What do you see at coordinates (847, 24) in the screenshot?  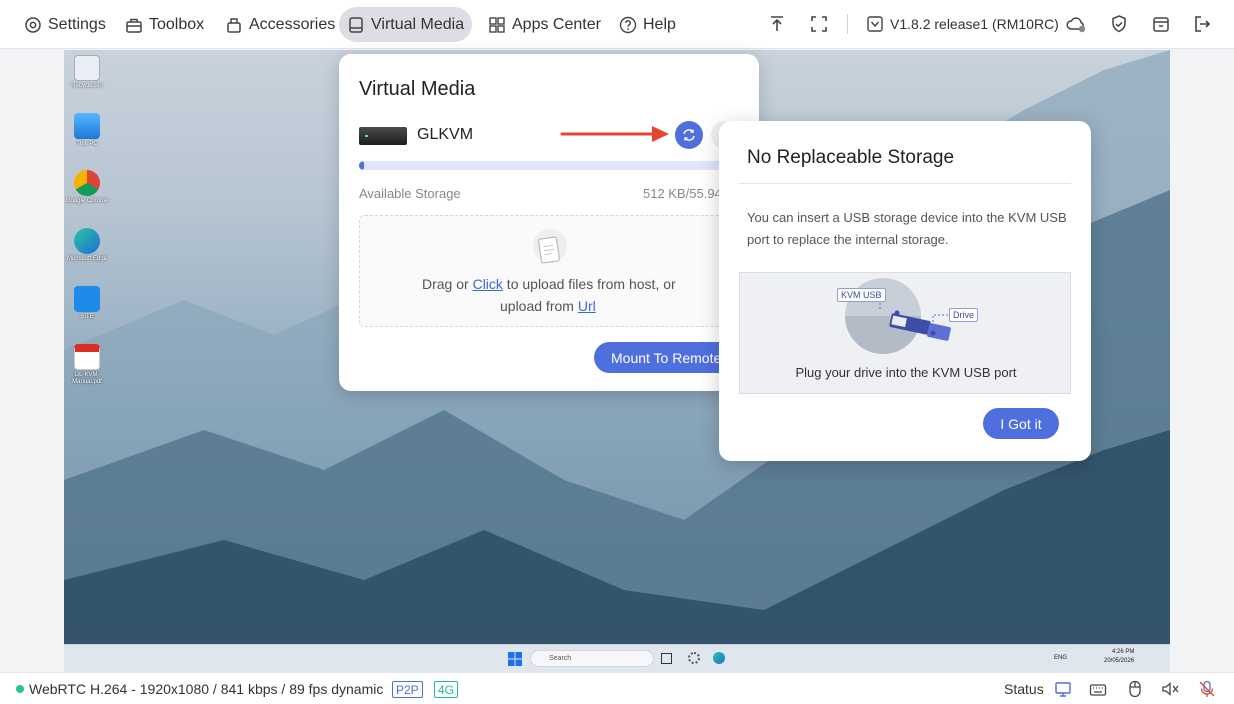 I see `toolbar-divider` at bounding box center [847, 24].